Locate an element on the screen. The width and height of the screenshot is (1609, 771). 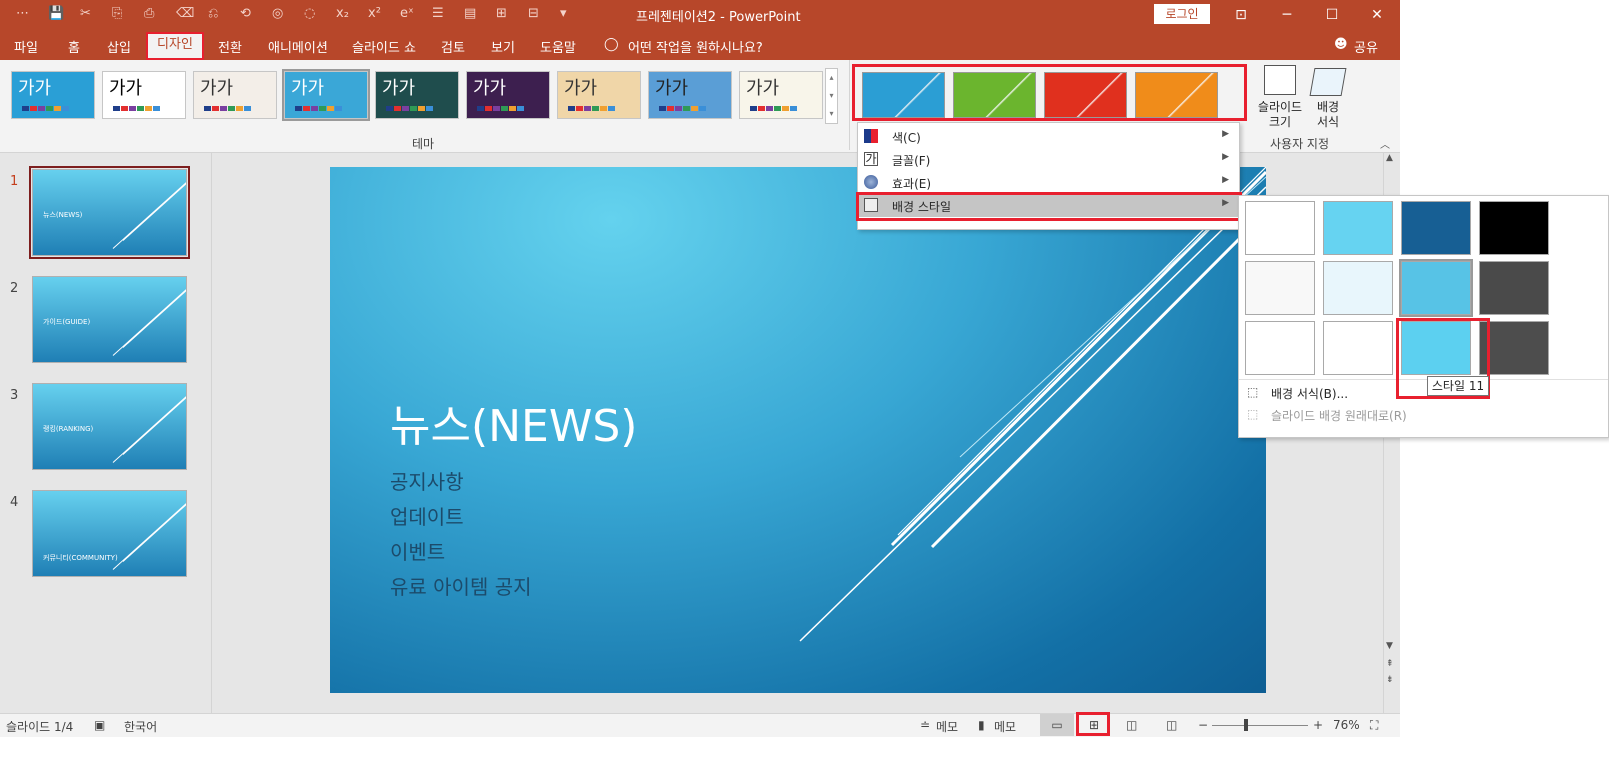
shape2-icon: ◌ is located at coordinates (309, 13).